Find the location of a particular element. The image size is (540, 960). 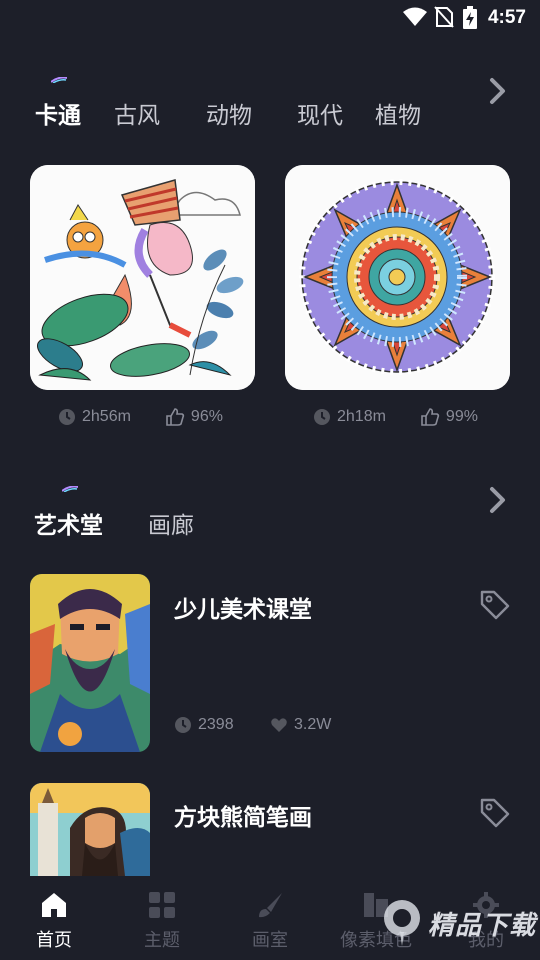

mandala-artwork-image is located at coordinates (397, 277).